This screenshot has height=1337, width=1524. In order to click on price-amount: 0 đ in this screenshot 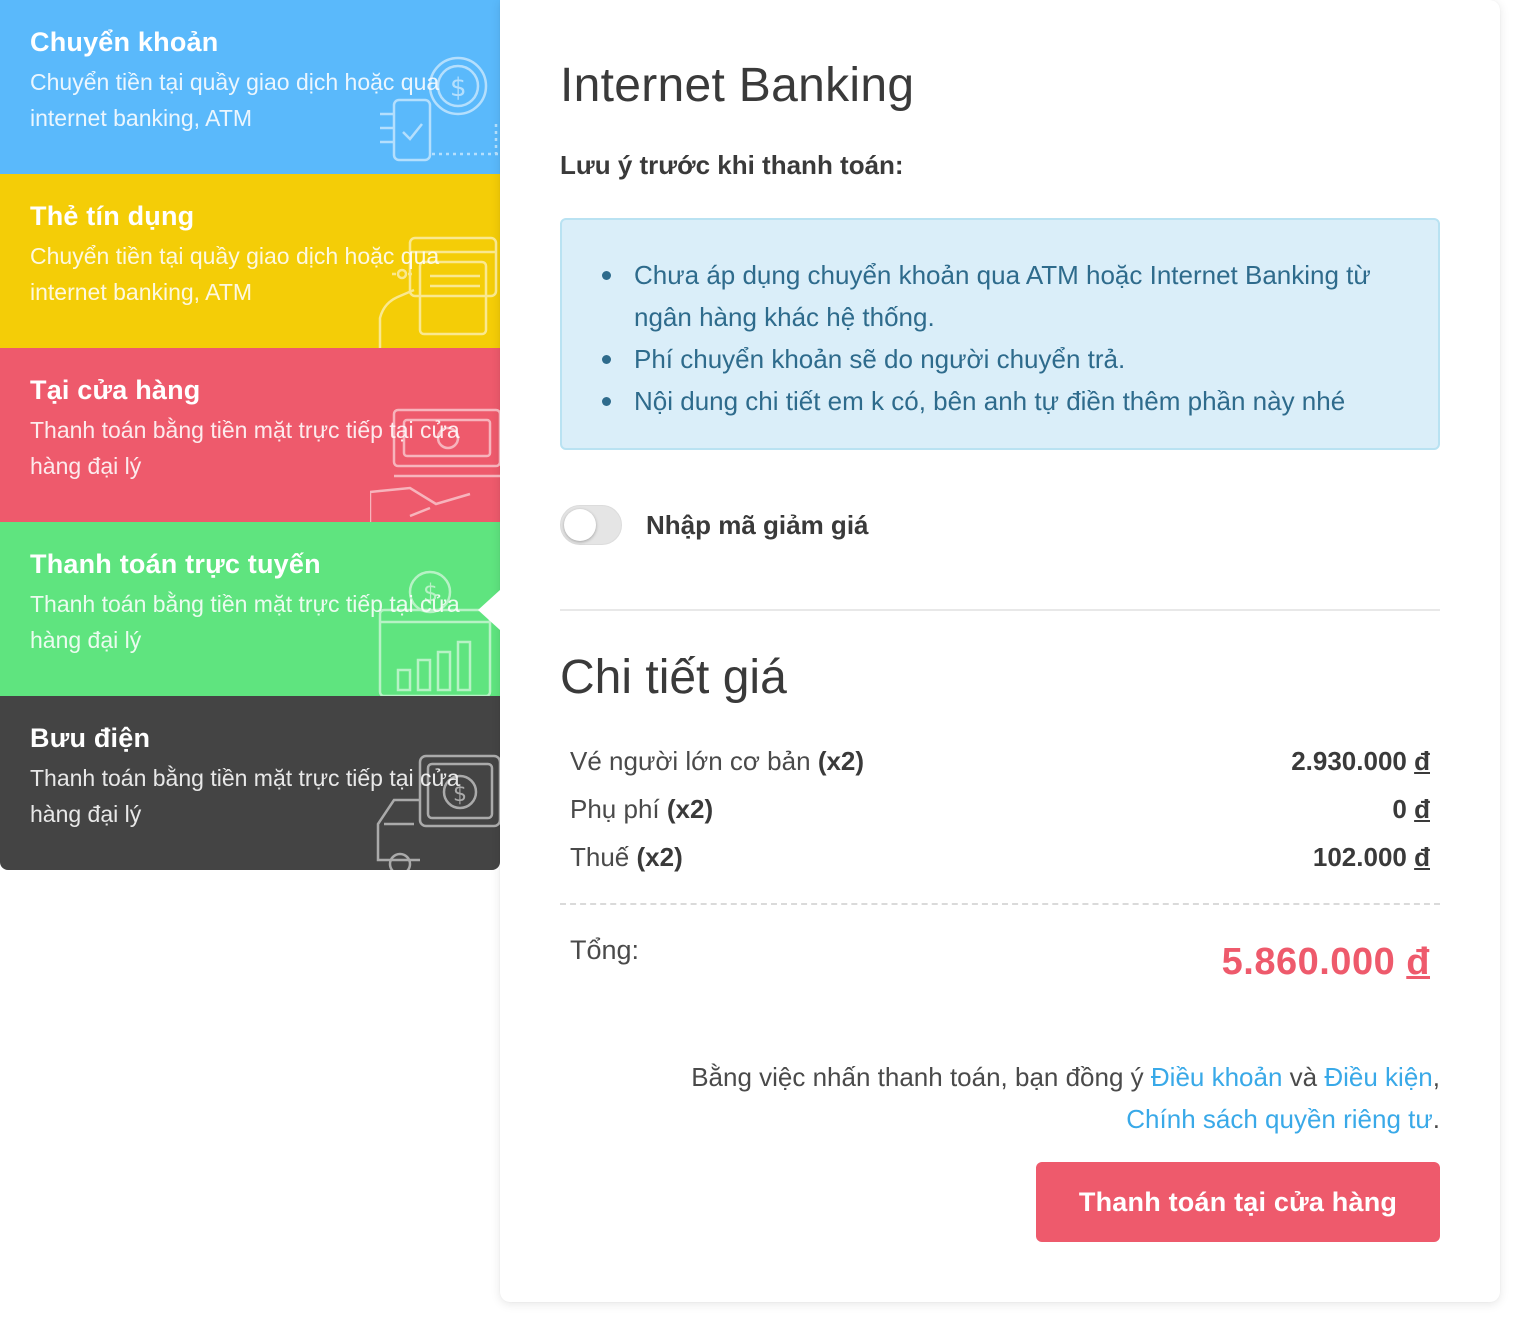, I will do `click(1411, 809)`.